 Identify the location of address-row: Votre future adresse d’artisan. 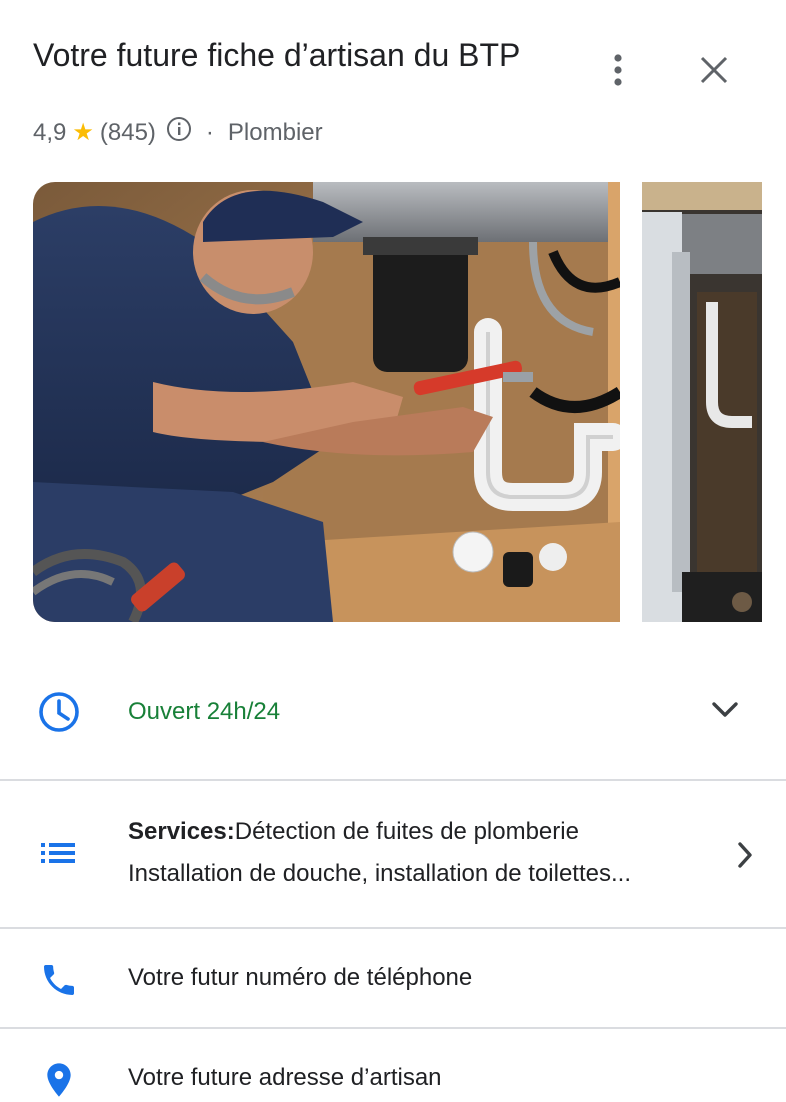
(393, 1076).